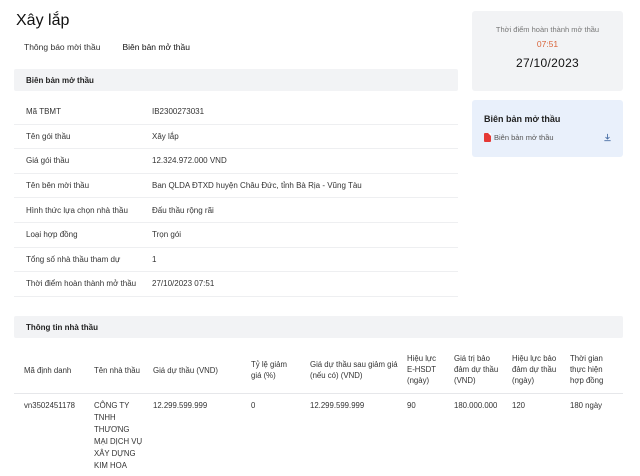 The image size is (640, 476). I want to click on table-header-cell: Giá dự thầu (VND), so click(185, 370).